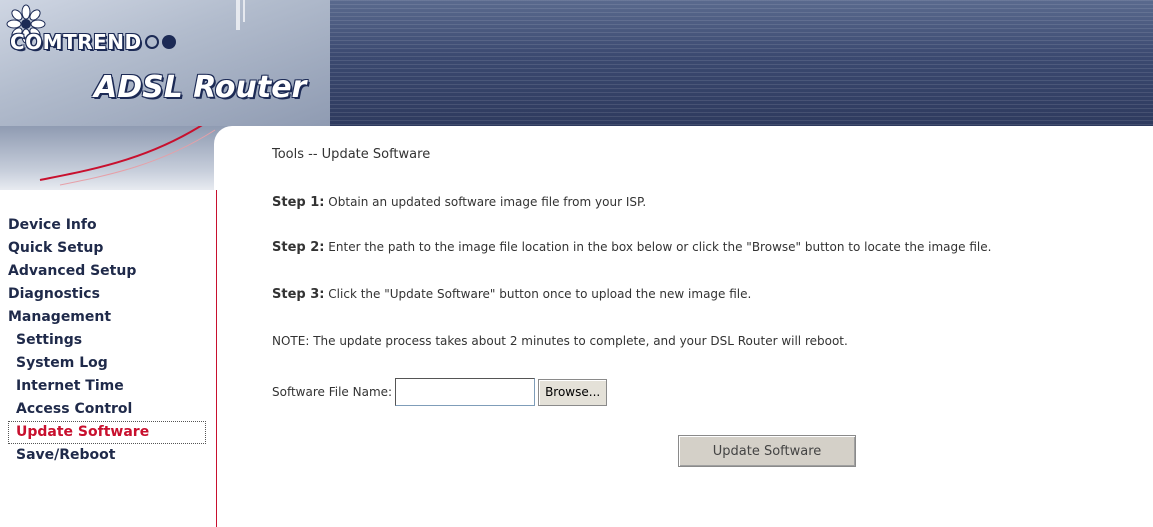  Describe the element at coordinates (151, 42) in the screenshot. I see `brand-ring-icon` at that location.